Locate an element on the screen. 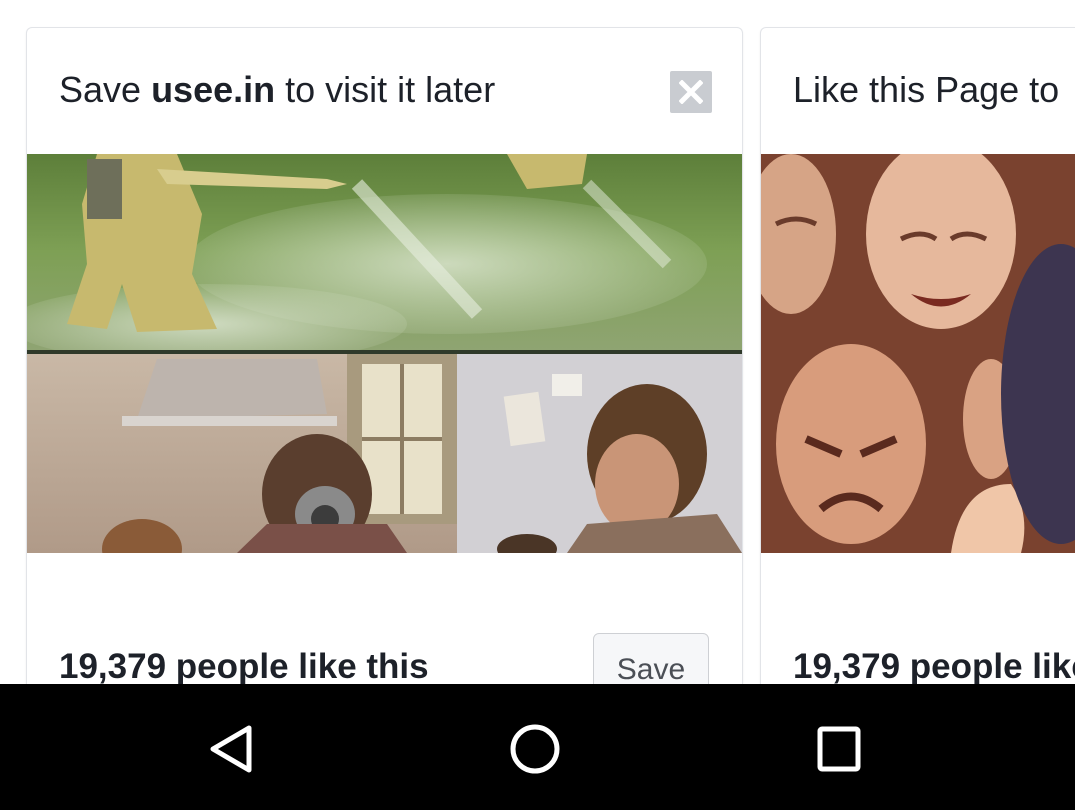 The height and width of the screenshot is (810, 1075). triangle-back-icon is located at coordinates (231, 749).